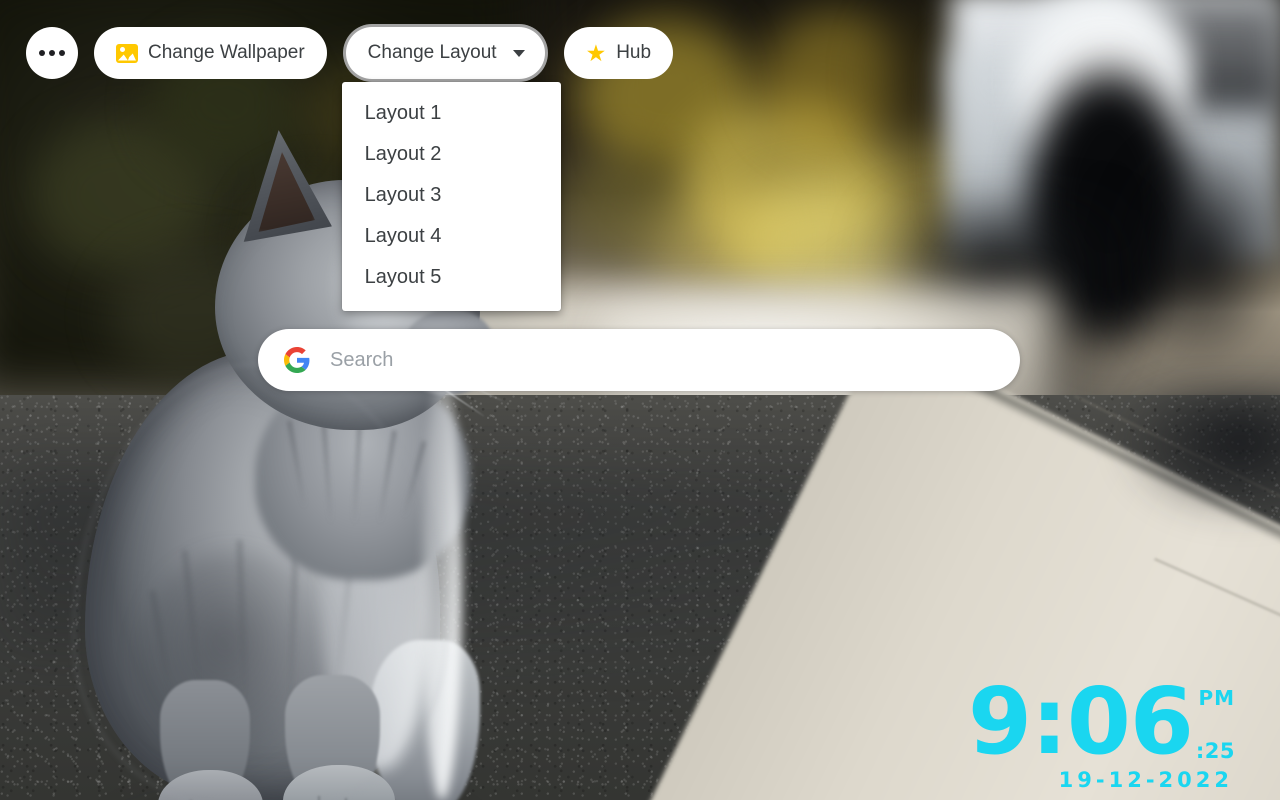  I want to click on menu-item-layout-2: Layout 2, so click(451, 154).